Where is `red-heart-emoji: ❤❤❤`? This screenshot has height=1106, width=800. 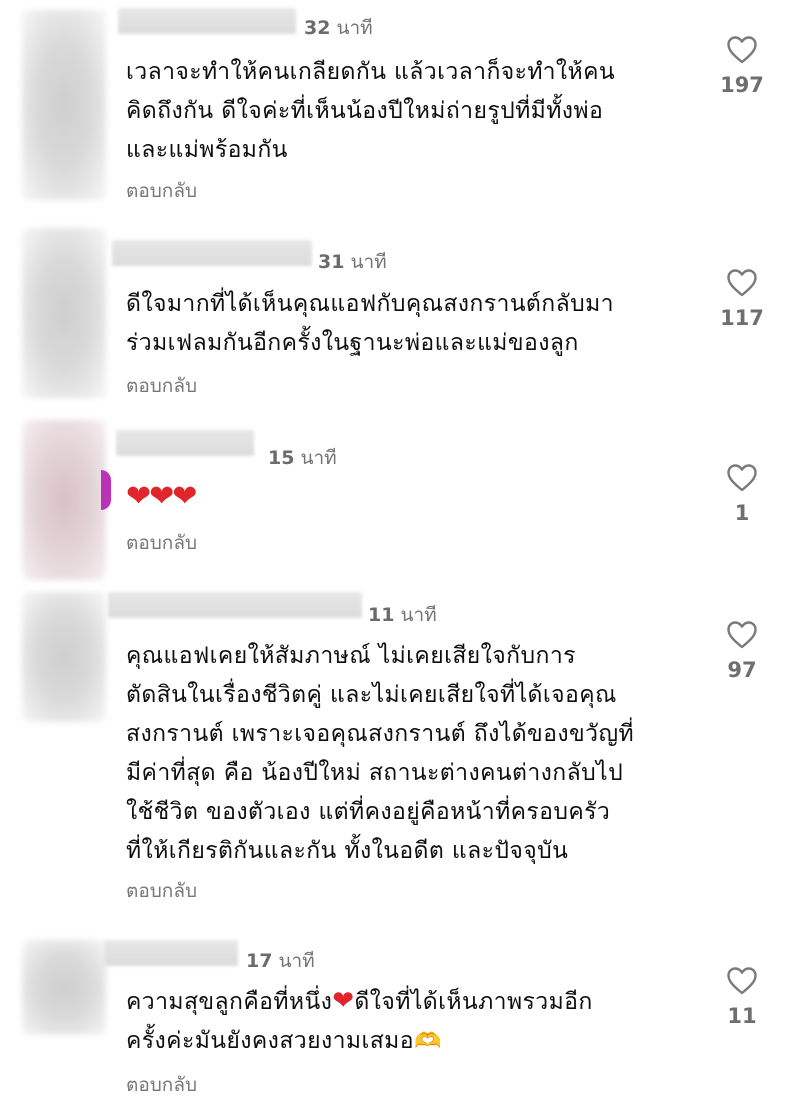 red-heart-emoji: ❤❤❤ is located at coordinates (161, 496).